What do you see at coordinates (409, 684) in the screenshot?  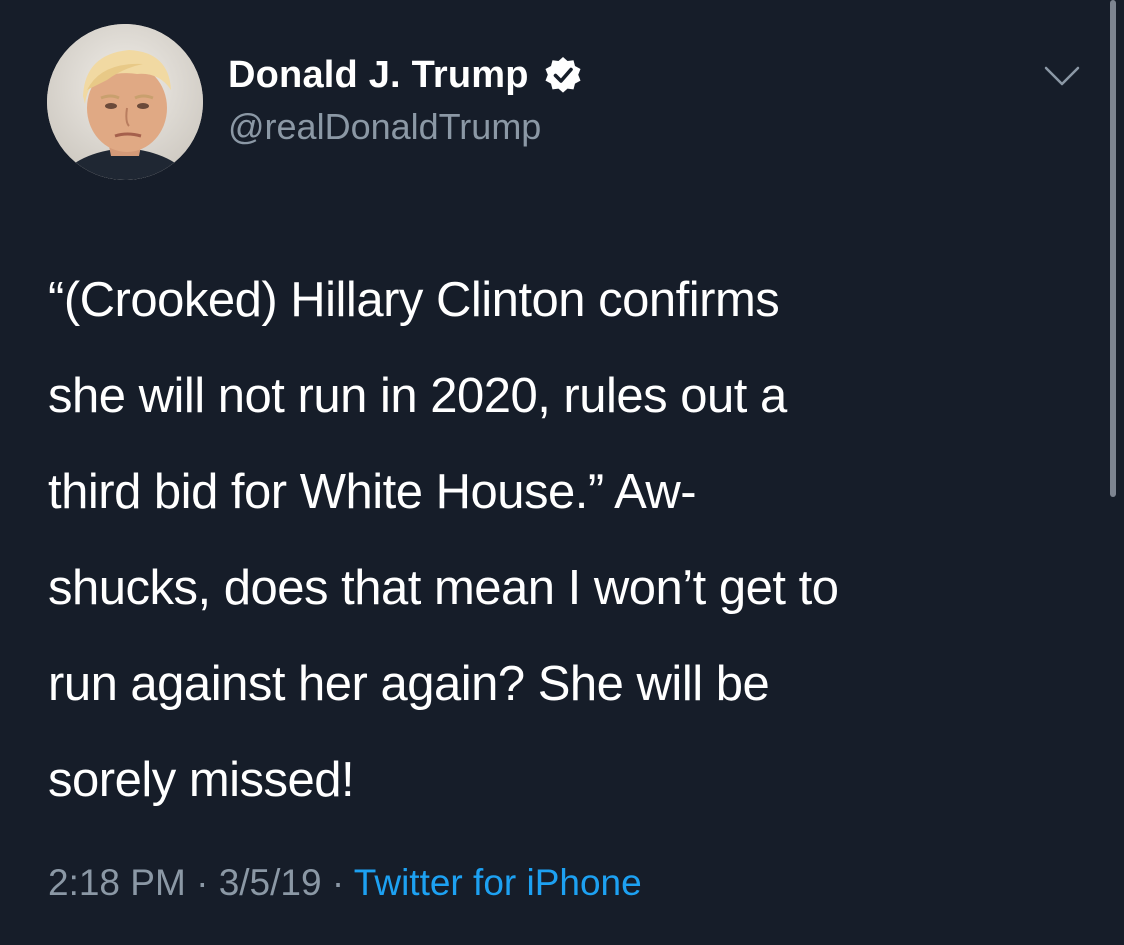 I see `tweet-text-line: run against her again? She will be` at bounding box center [409, 684].